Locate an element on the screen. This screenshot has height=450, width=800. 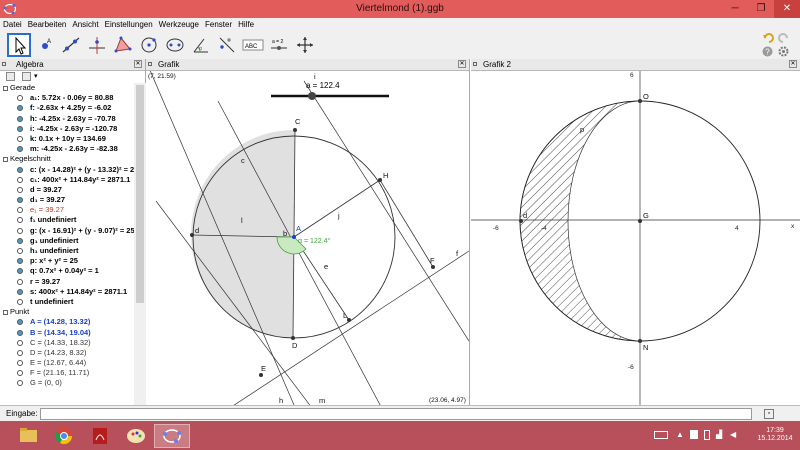
point-tool-button: A is located at coordinates (45, 45).